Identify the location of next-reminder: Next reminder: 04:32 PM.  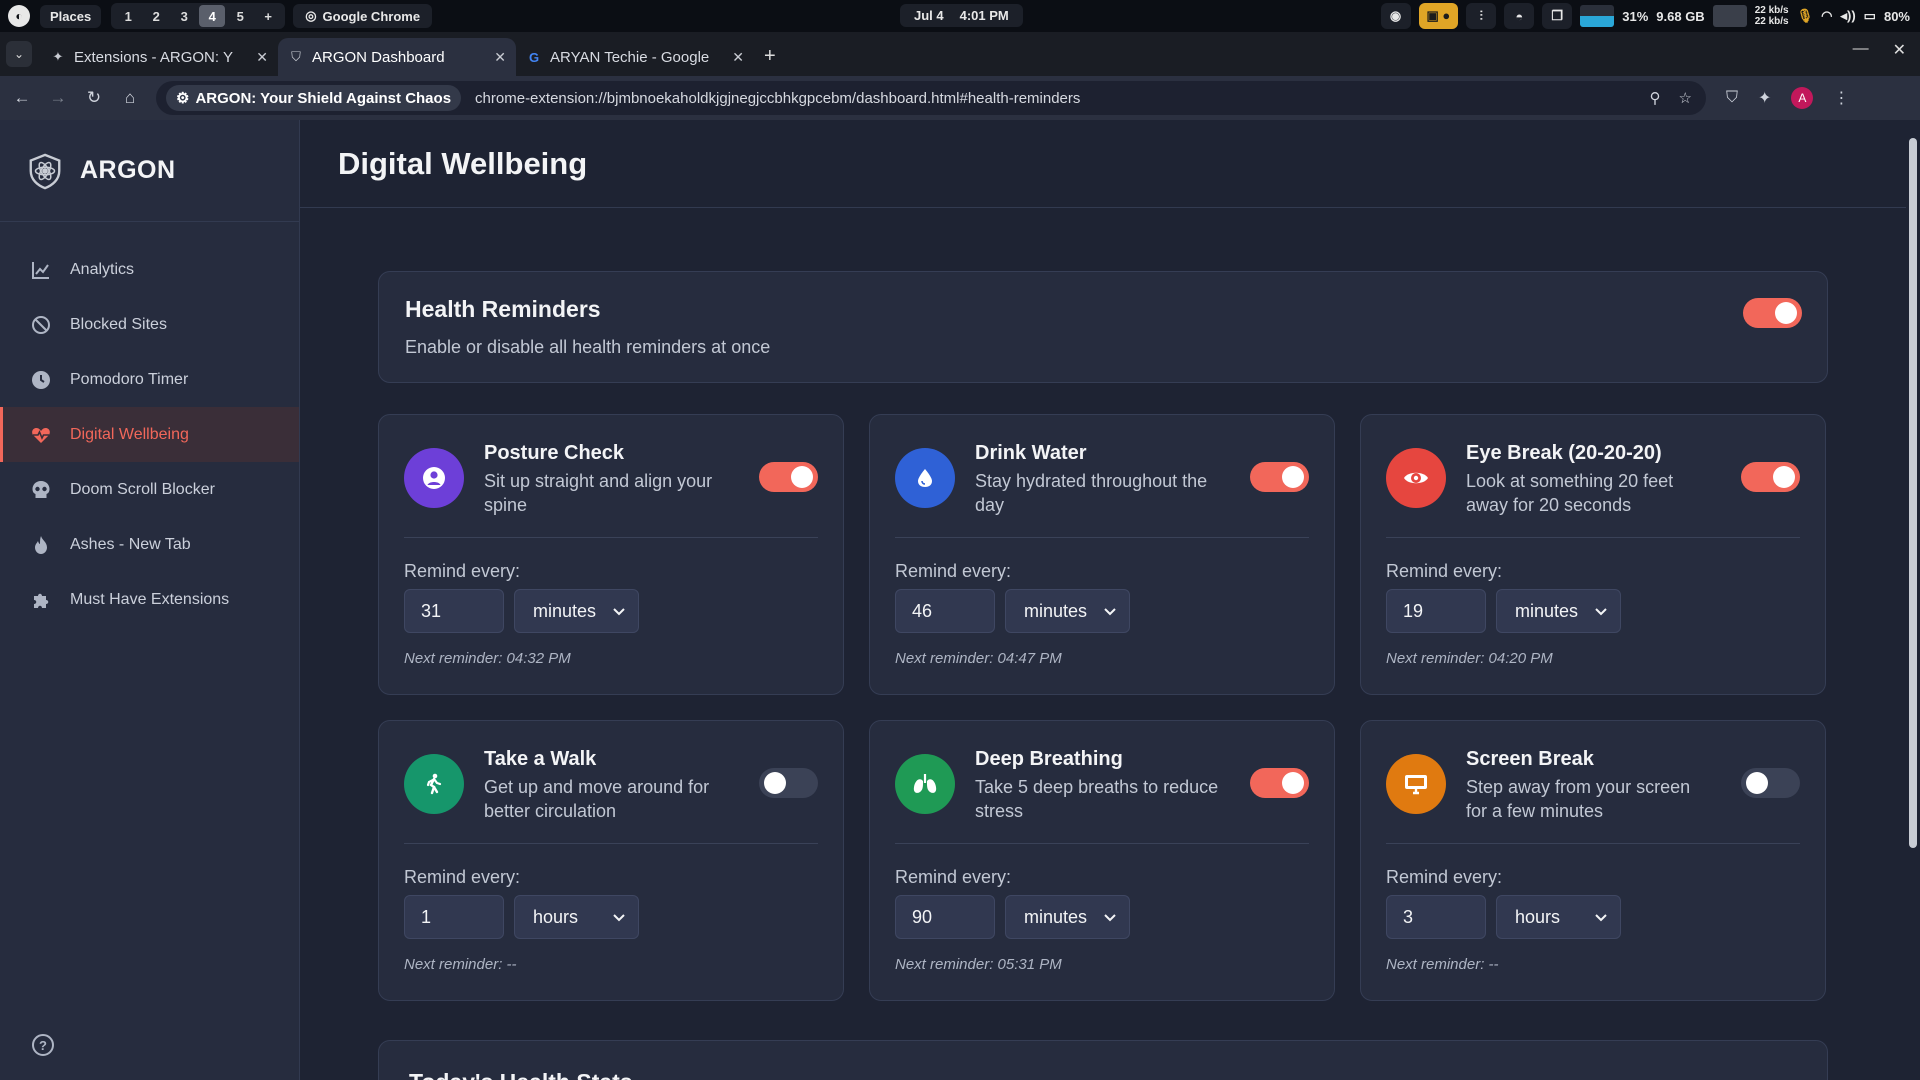
(487, 658).